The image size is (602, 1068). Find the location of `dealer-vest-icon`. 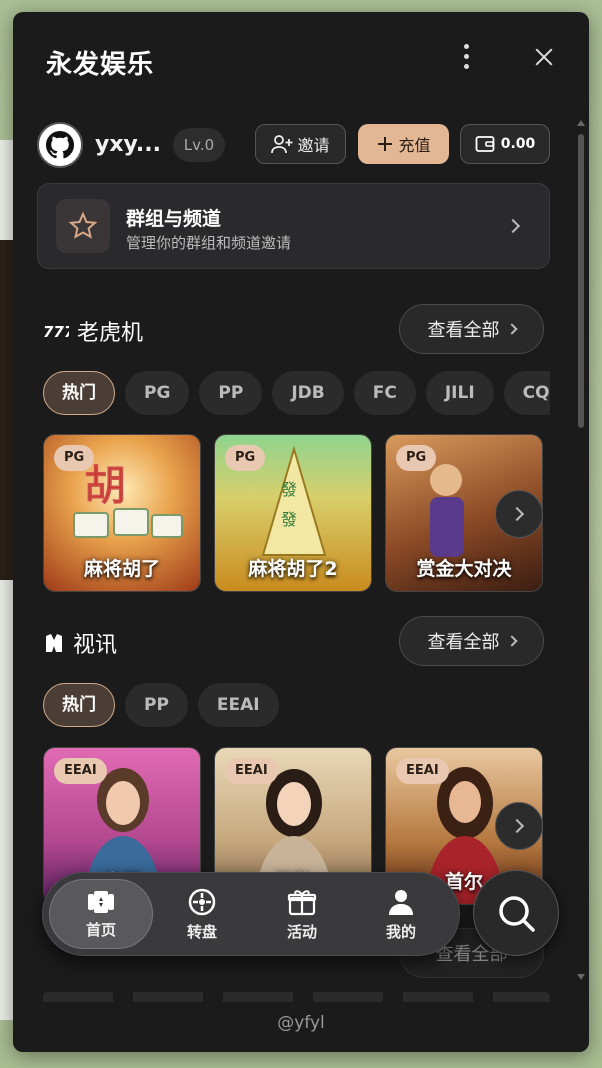

dealer-vest-icon is located at coordinates (54, 643).